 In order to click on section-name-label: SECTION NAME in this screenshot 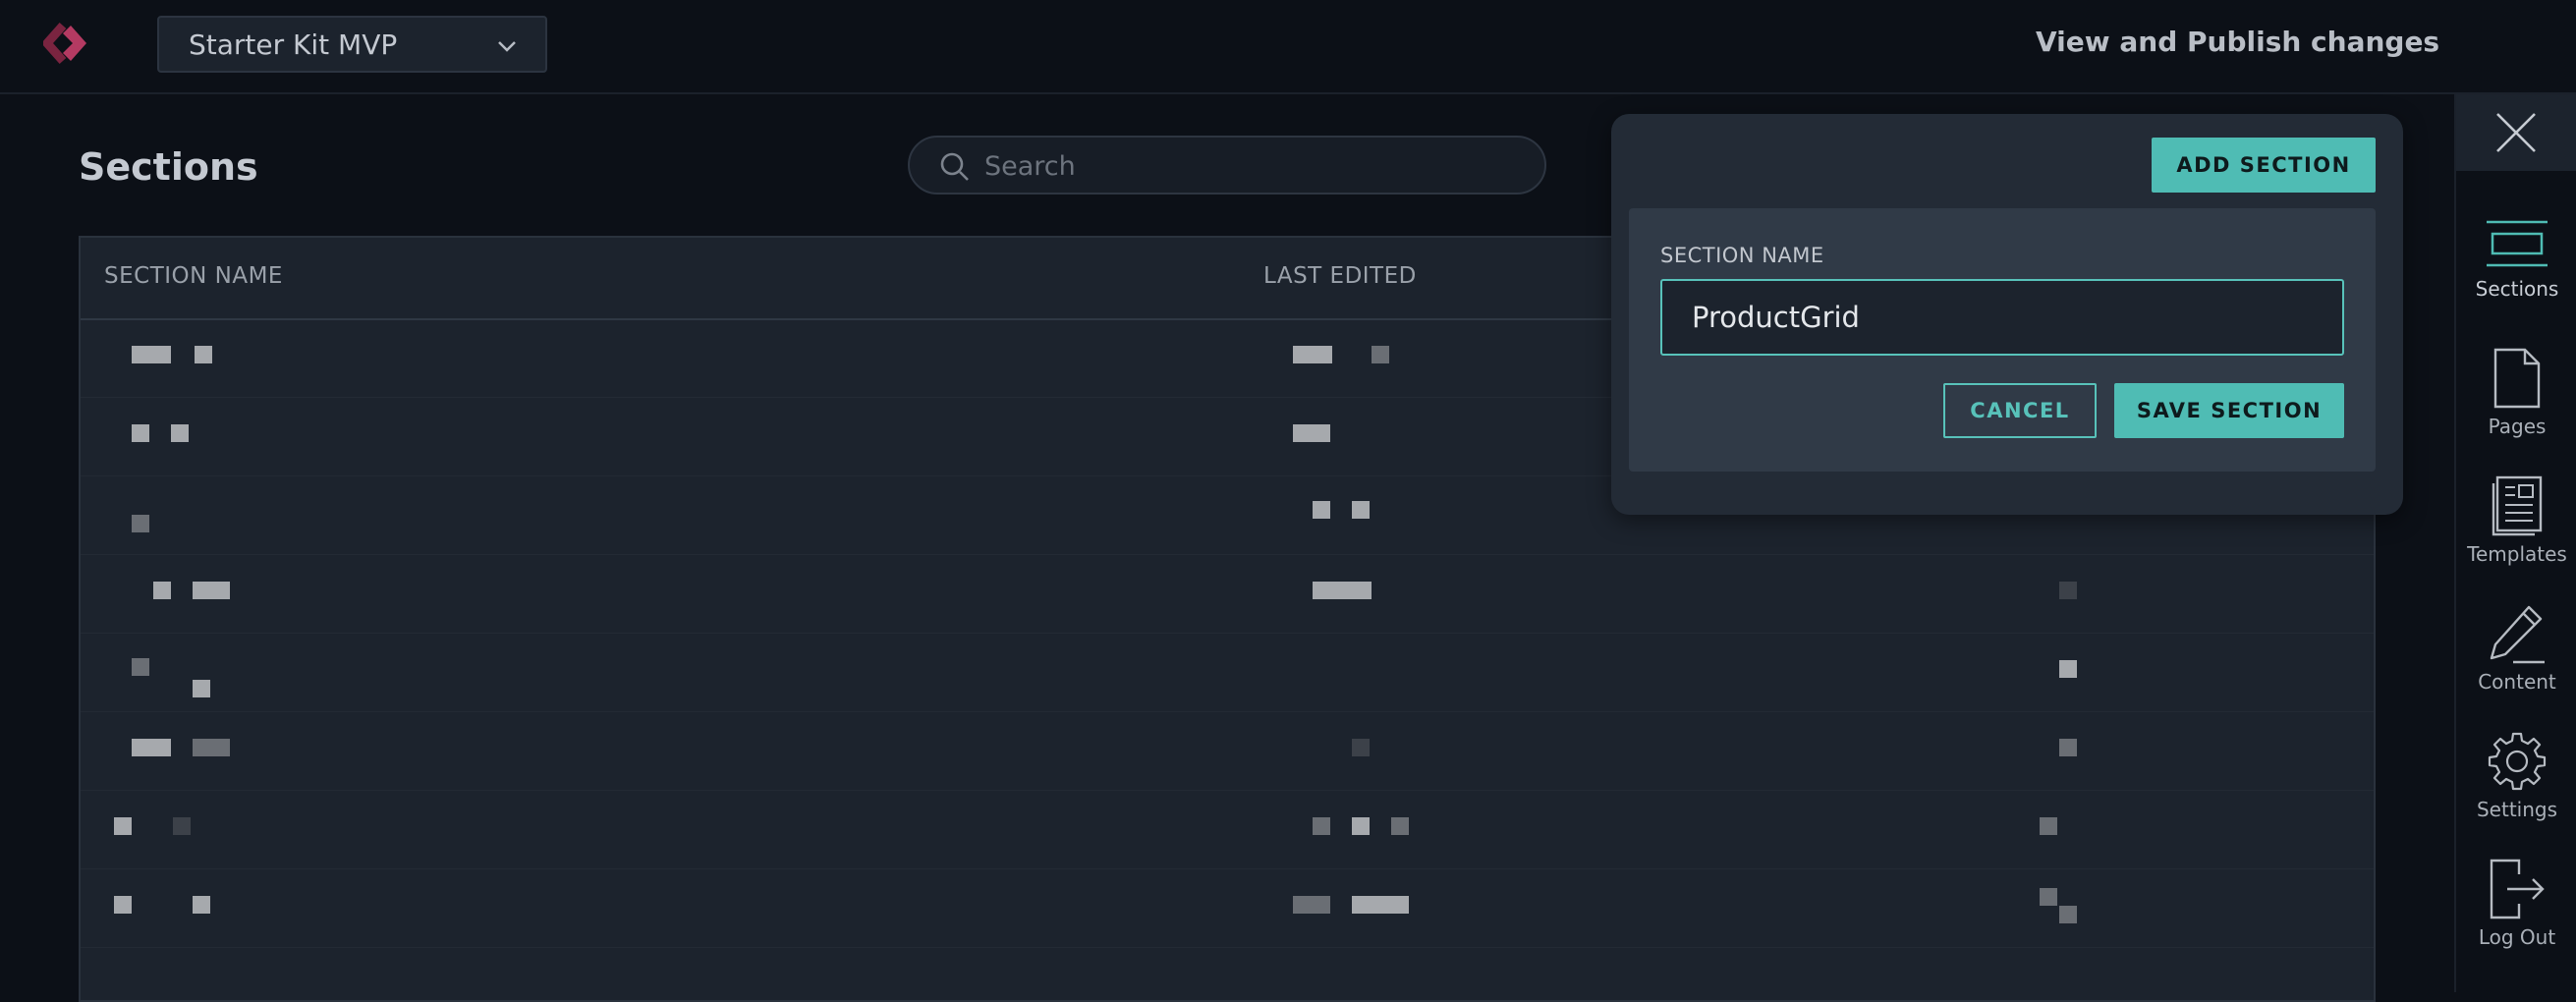, I will do `click(1742, 255)`.